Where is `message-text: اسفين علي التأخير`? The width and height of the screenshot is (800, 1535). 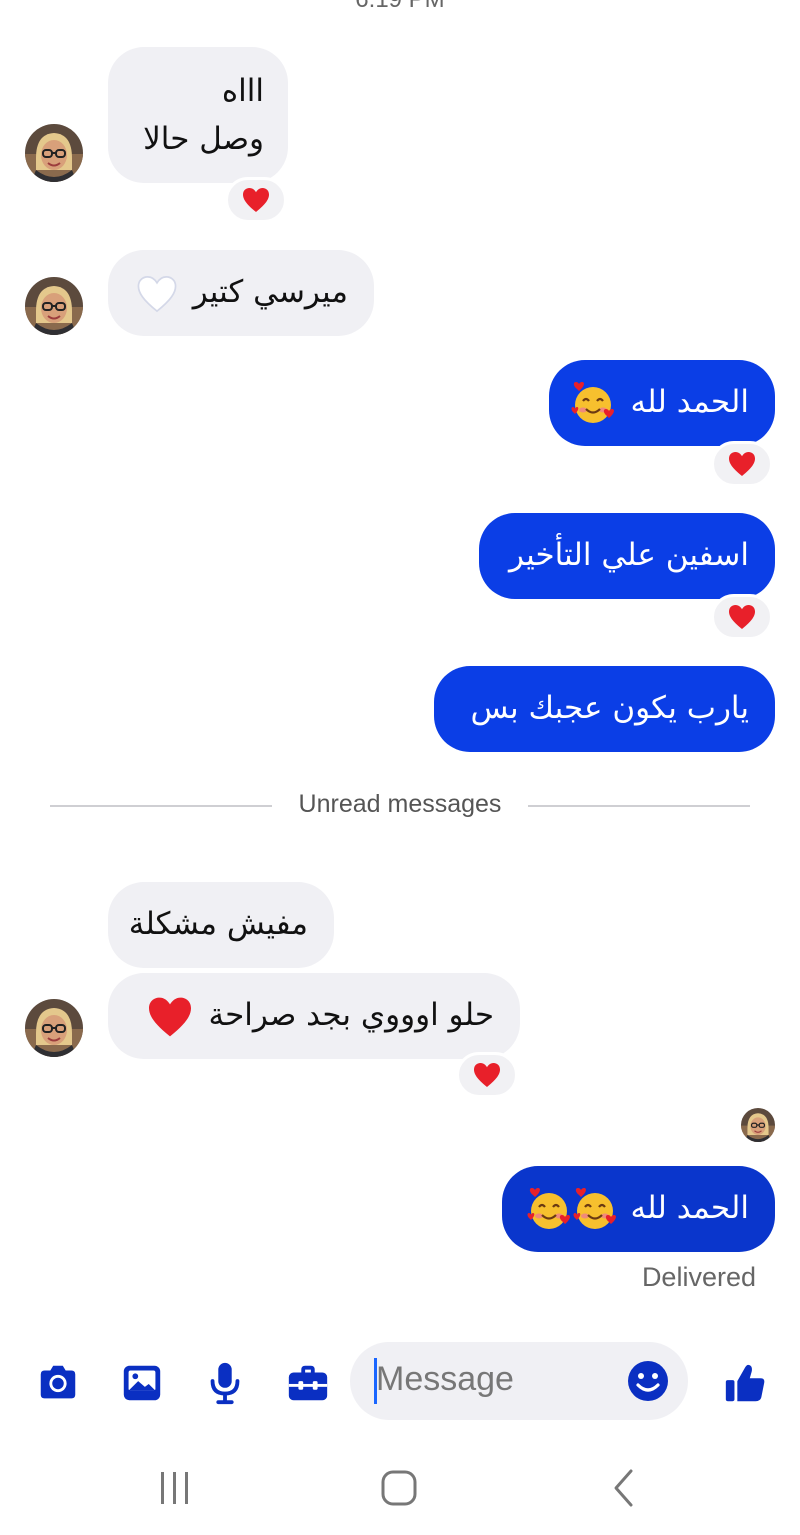 message-text: اسفين علي التأخير is located at coordinates (628, 555).